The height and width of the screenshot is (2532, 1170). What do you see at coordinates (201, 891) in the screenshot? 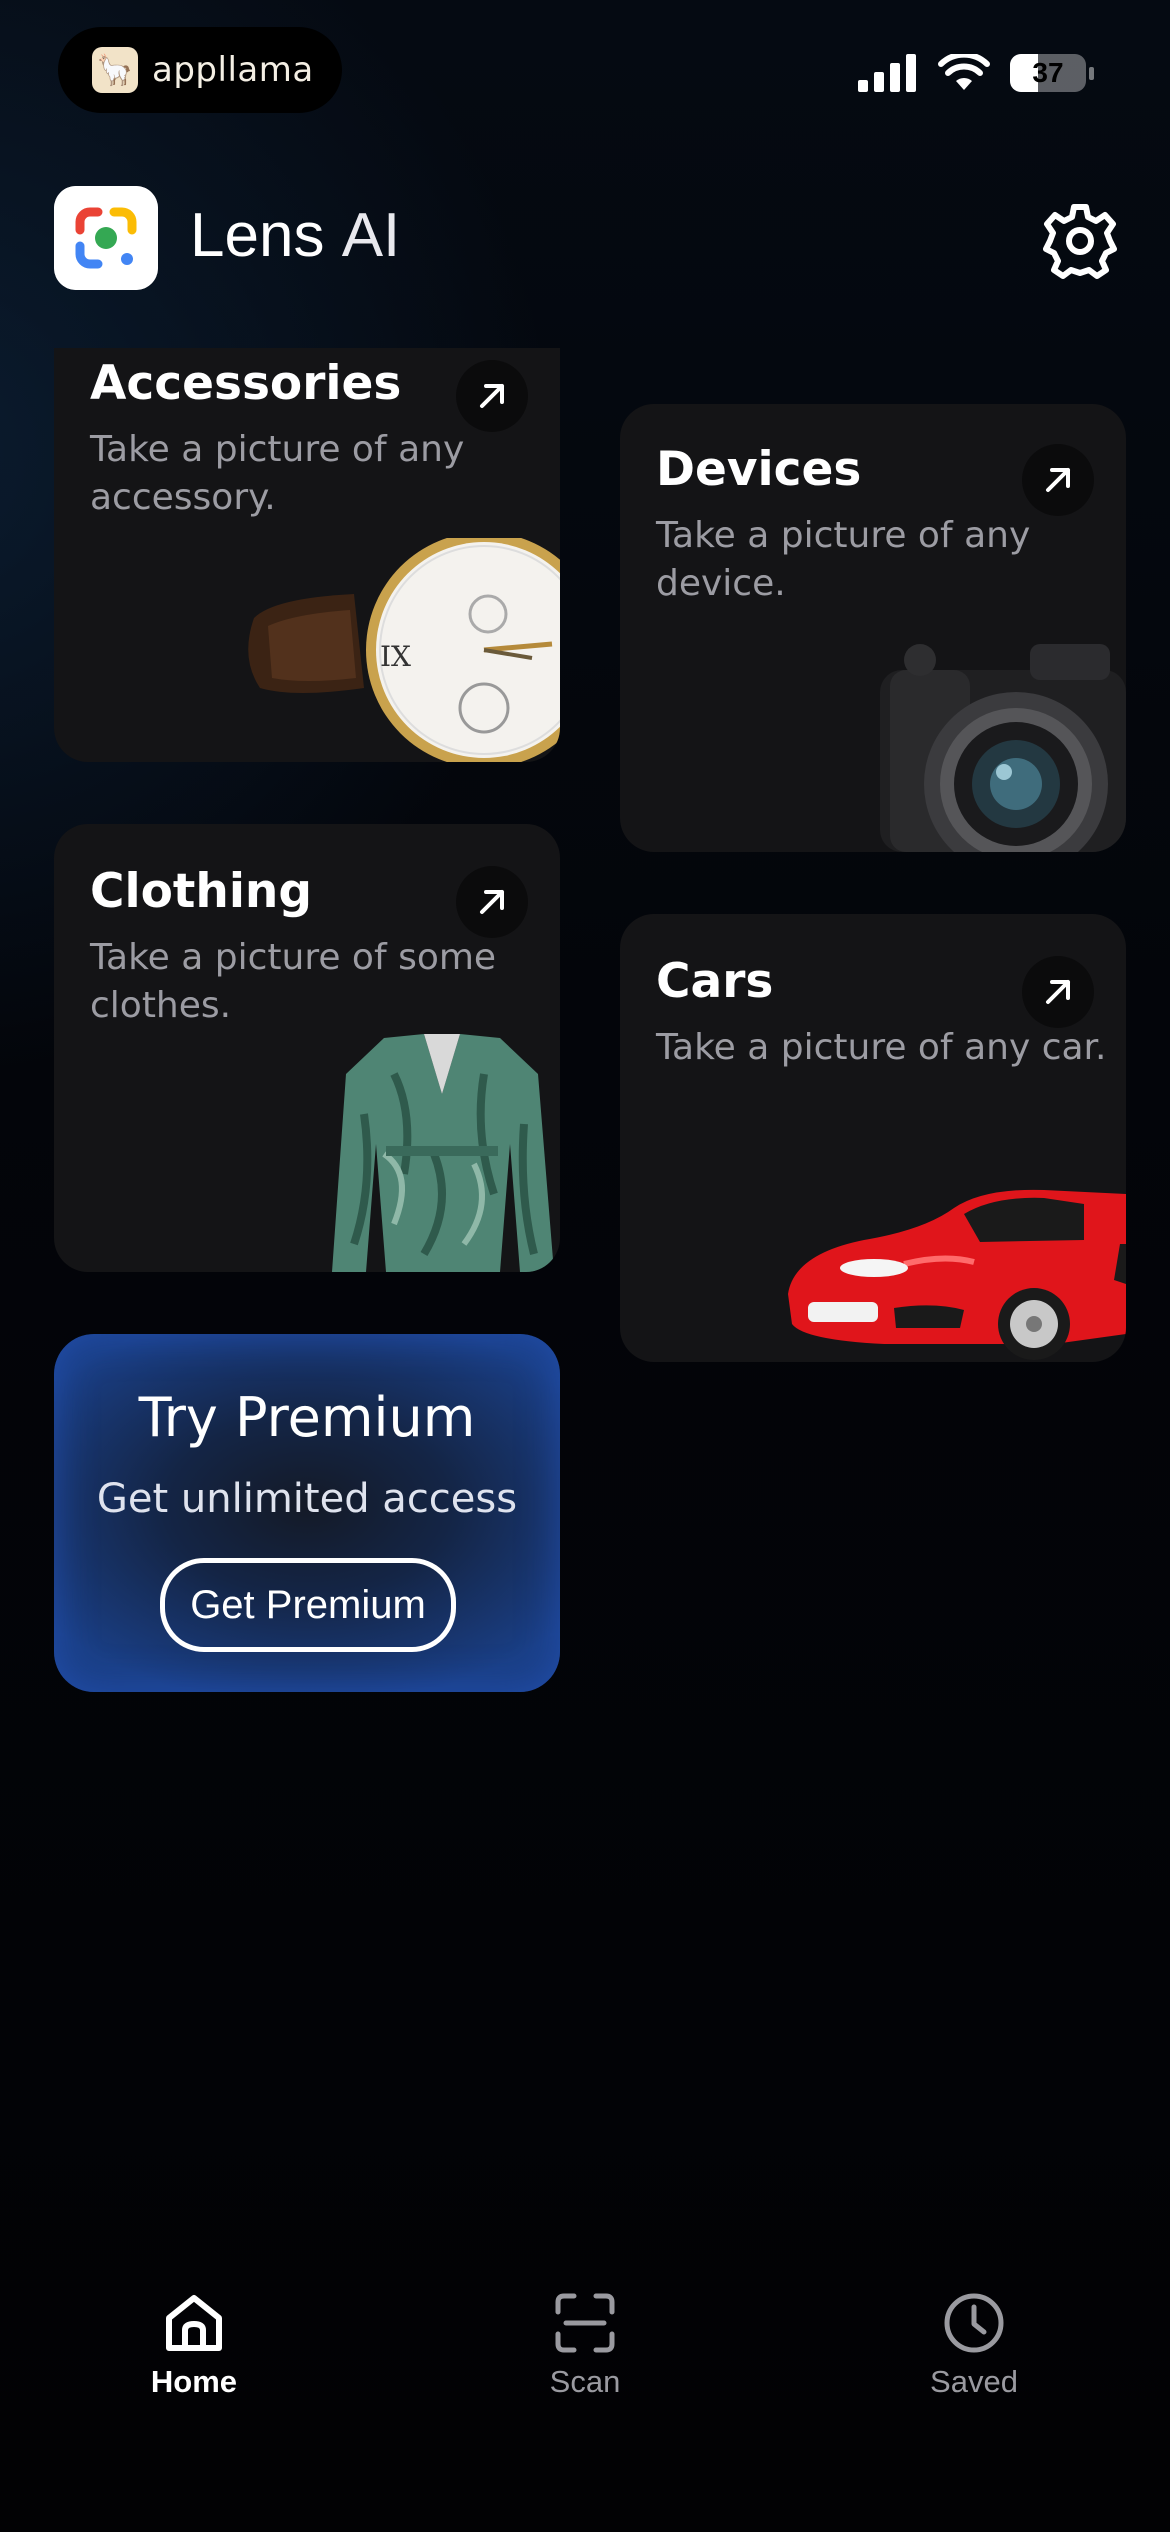
I see `card-title: Clothing` at bounding box center [201, 891].